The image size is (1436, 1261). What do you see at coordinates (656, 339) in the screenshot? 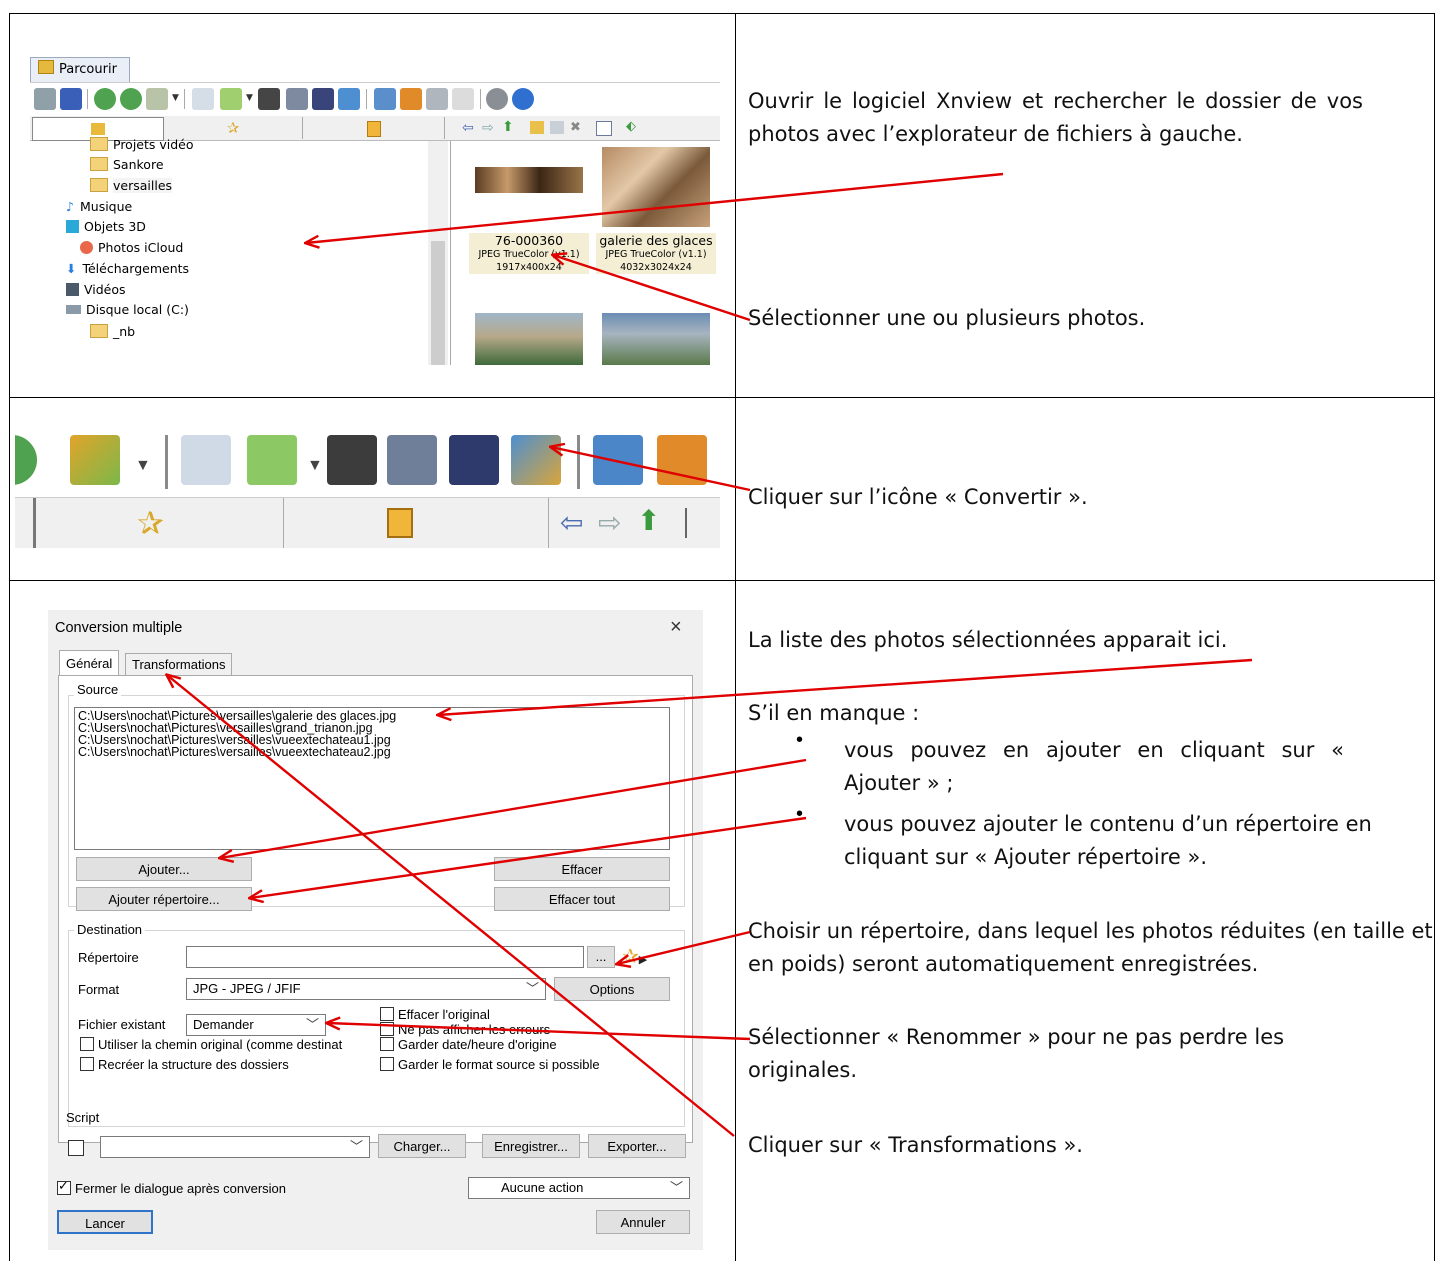
I see `thumbnail-chateau` at bounding box center [656, 339].